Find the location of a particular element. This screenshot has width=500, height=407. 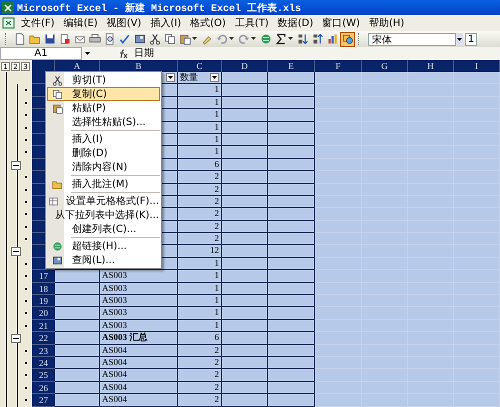

cut-button is located at coordinates (154, 39).